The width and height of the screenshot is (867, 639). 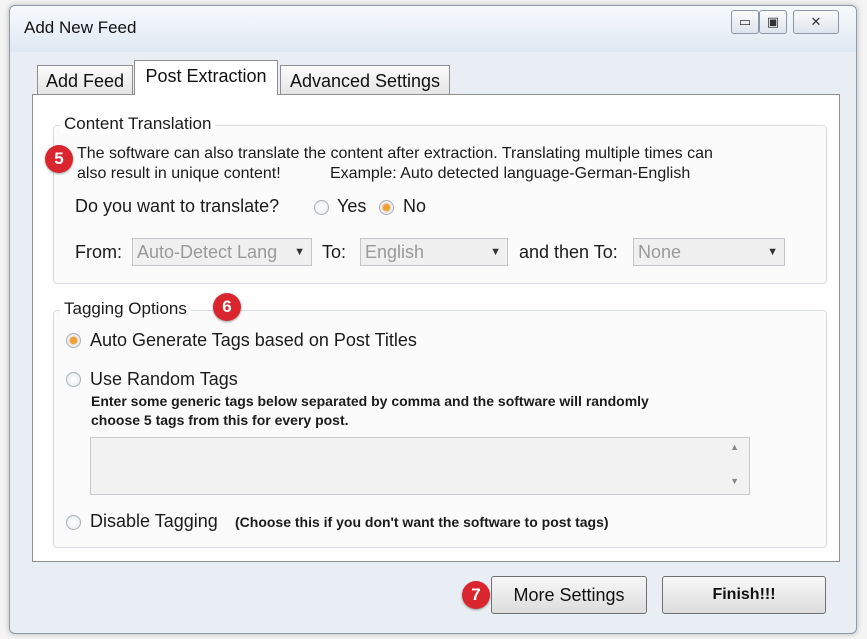 I want to click on disable-tagging-radio, so click(x=73, y=522).